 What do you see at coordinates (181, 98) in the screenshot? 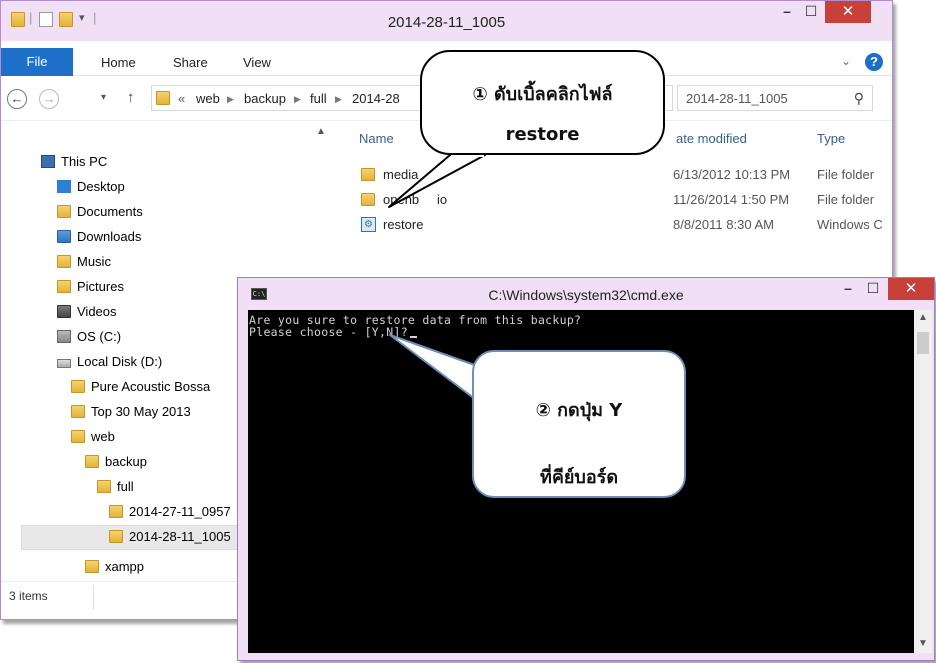
I see `breadcrumb-overflow: «` at bounding box center [181, 98].